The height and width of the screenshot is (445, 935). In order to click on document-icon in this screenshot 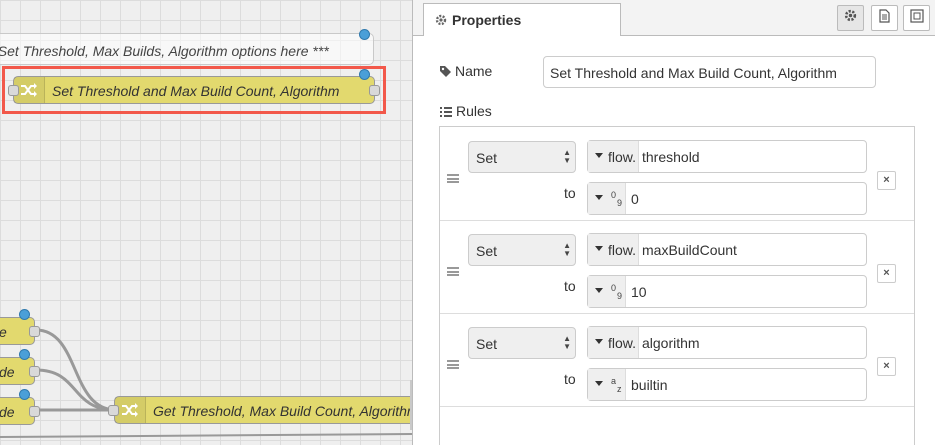, I will do `click(884, 18)`.